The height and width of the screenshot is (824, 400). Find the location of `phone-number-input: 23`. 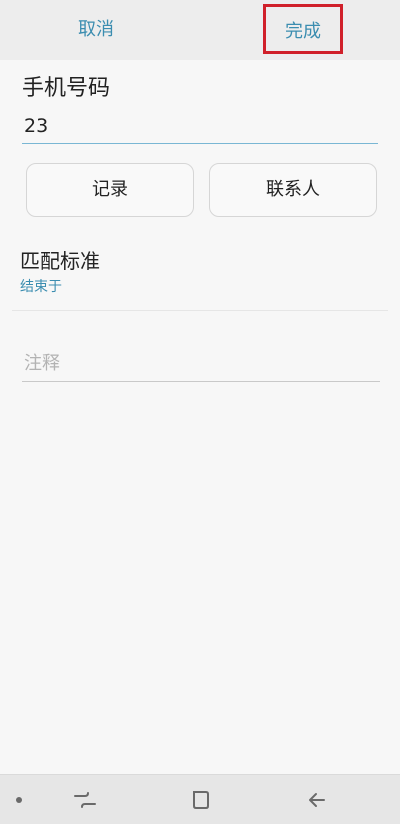

phone-number-input: 23 is located at coordinates (200, 126).